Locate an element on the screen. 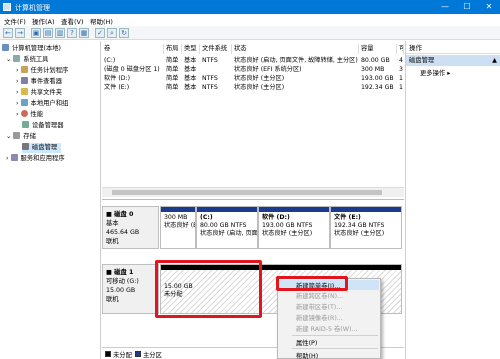 This screenshot has width=500, height=359. col-filesystem: 文件系统 is located at coordinates (216, 49).